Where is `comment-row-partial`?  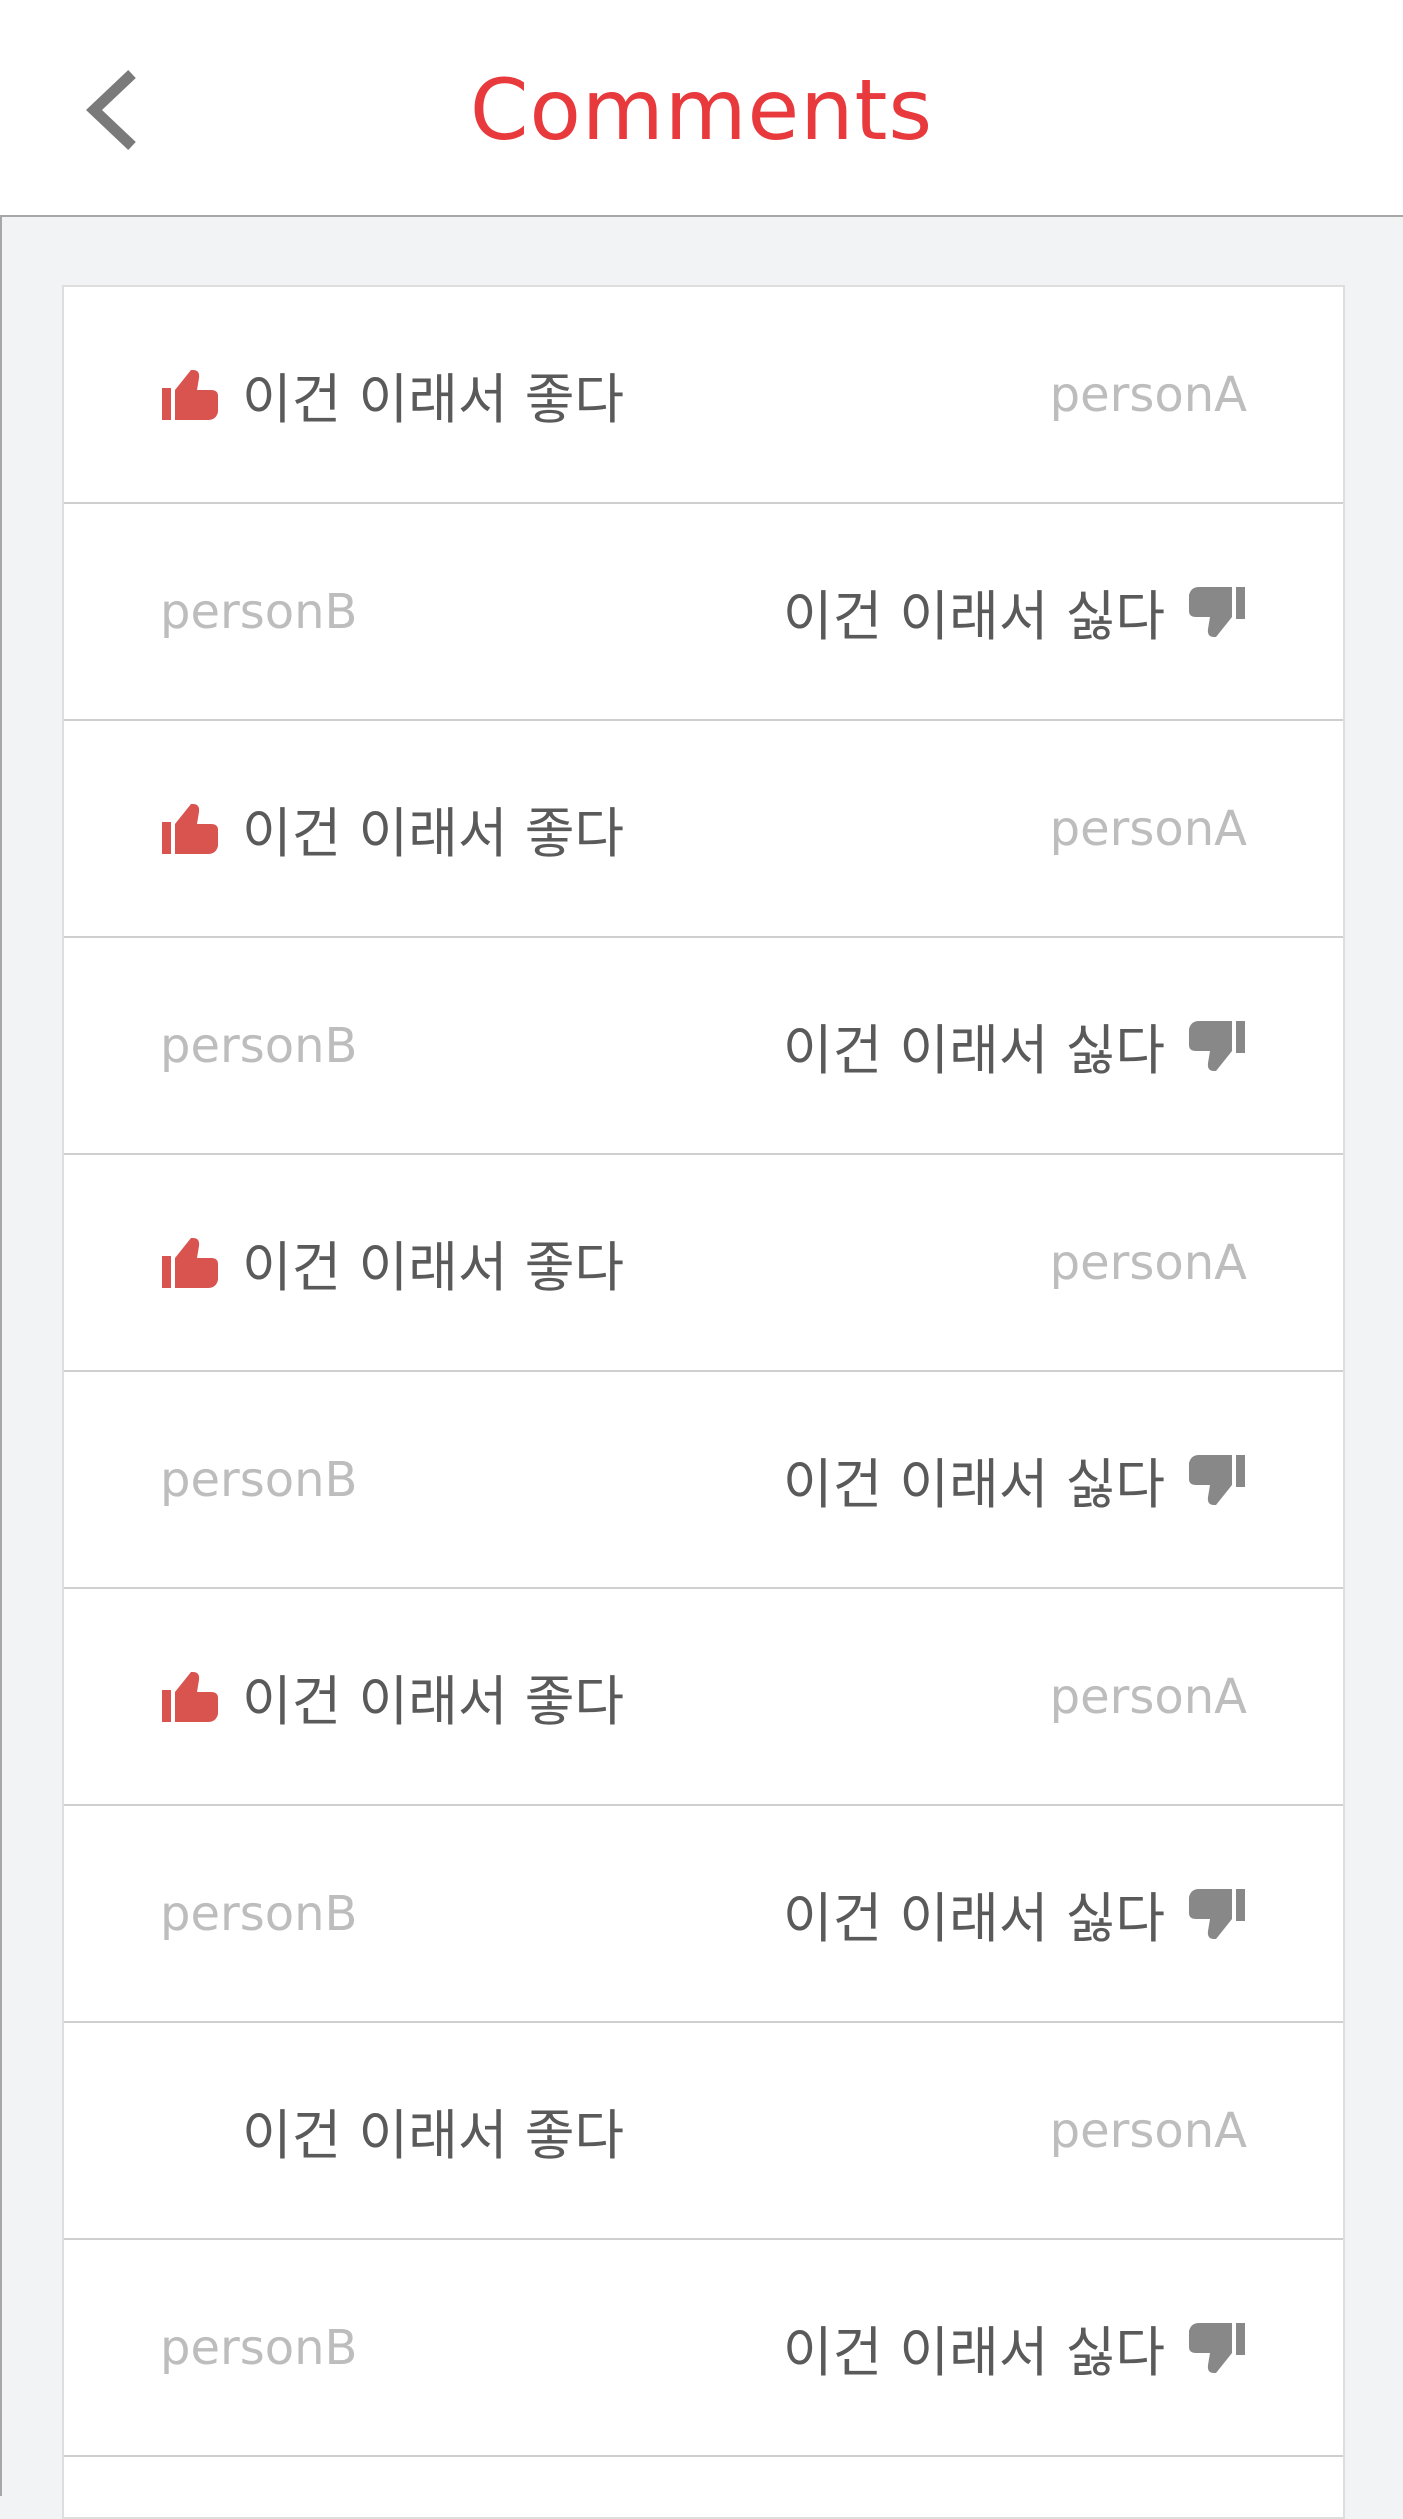 comment-row-partial is located at coordinates (703, 2487).